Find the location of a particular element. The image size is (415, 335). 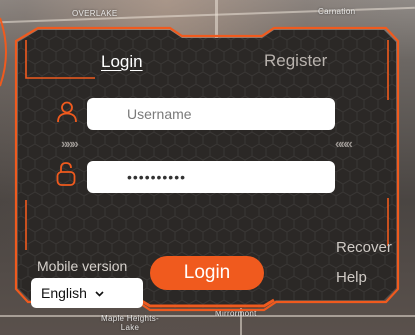

tab-register: Register is located at coordinates (295, 61).